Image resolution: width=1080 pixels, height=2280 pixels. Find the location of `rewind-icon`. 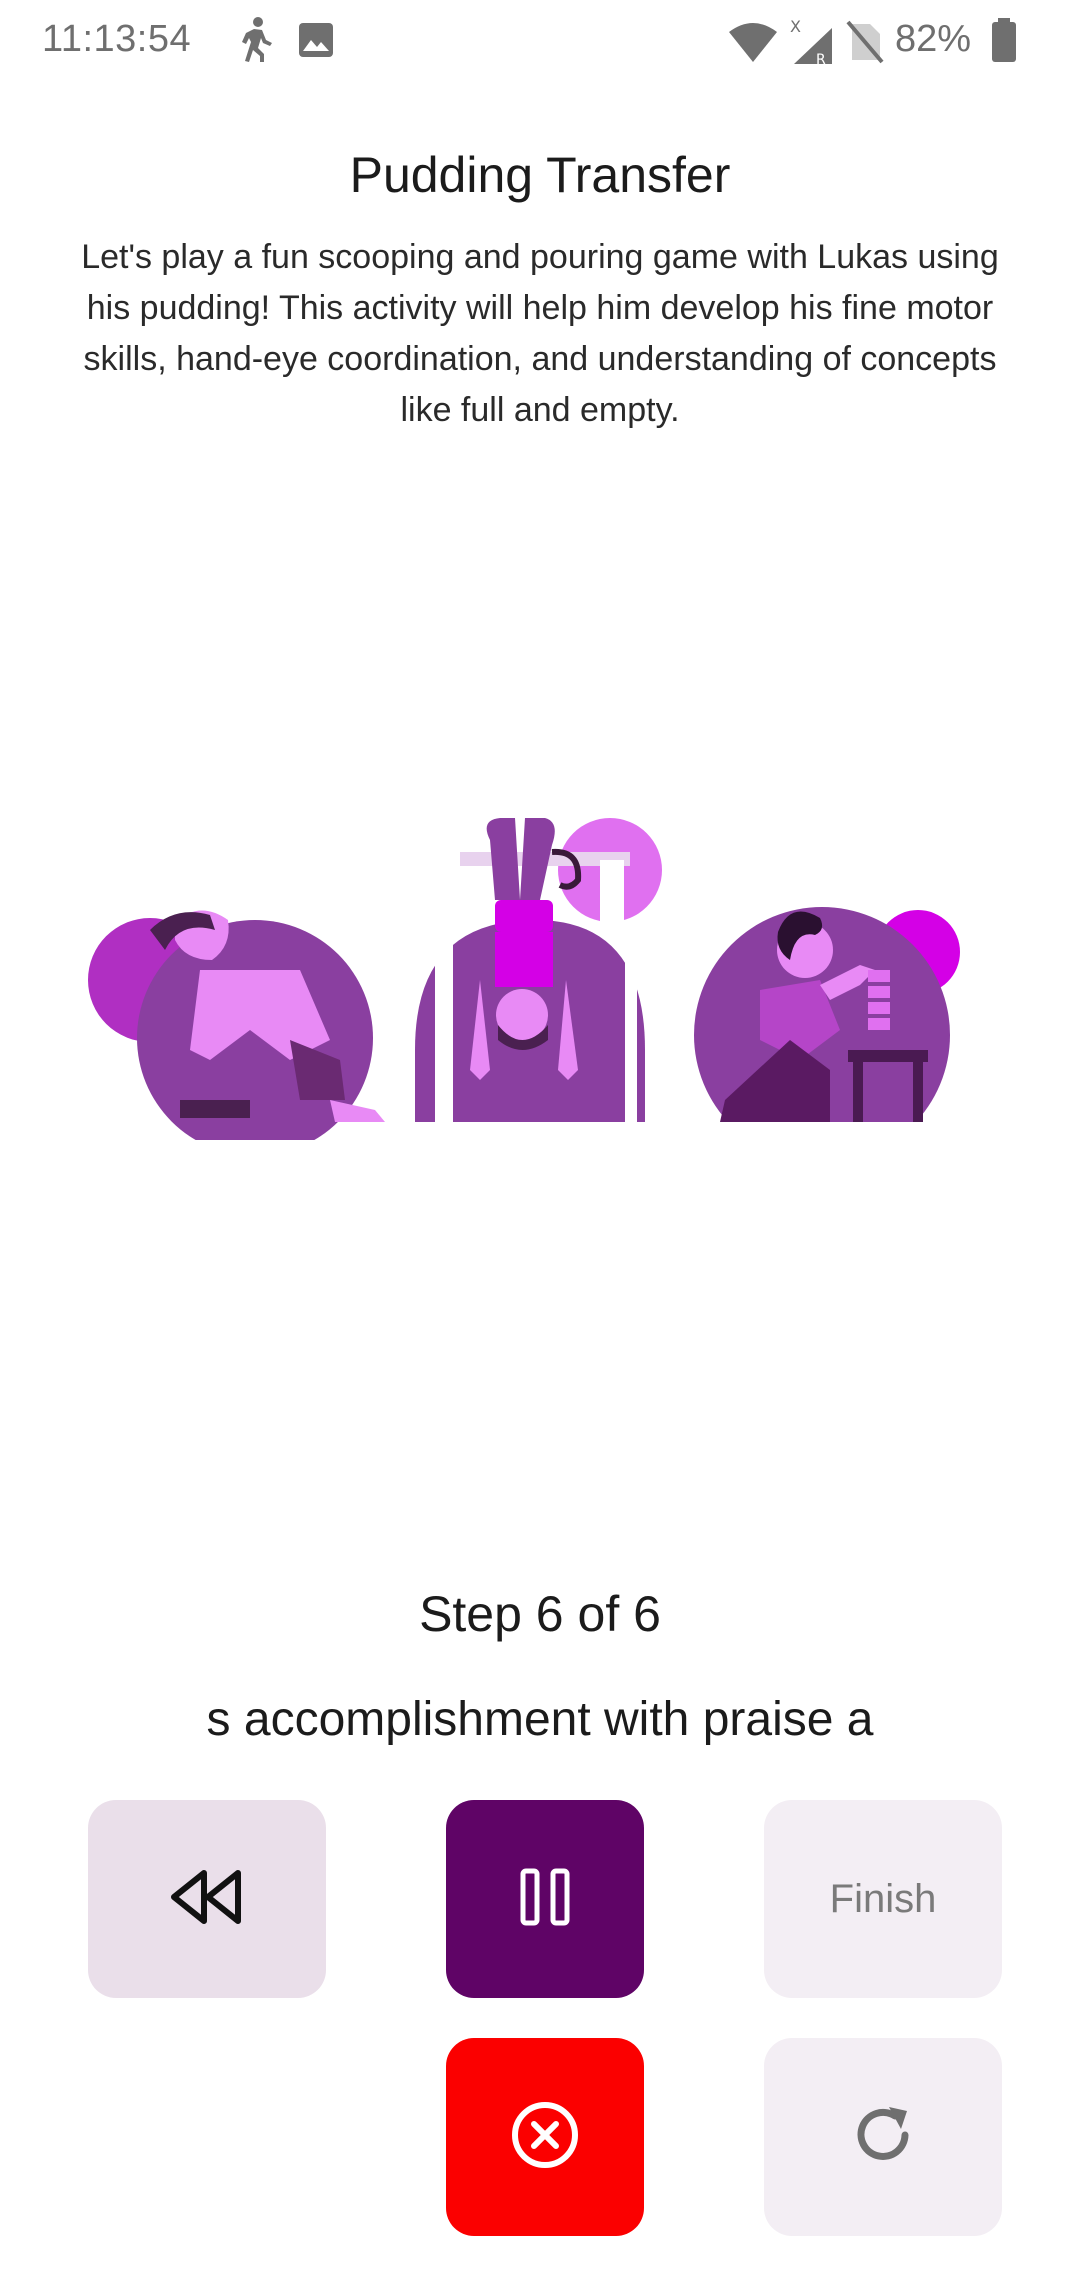

rewind-icon is located at coordinates (207, 1899).